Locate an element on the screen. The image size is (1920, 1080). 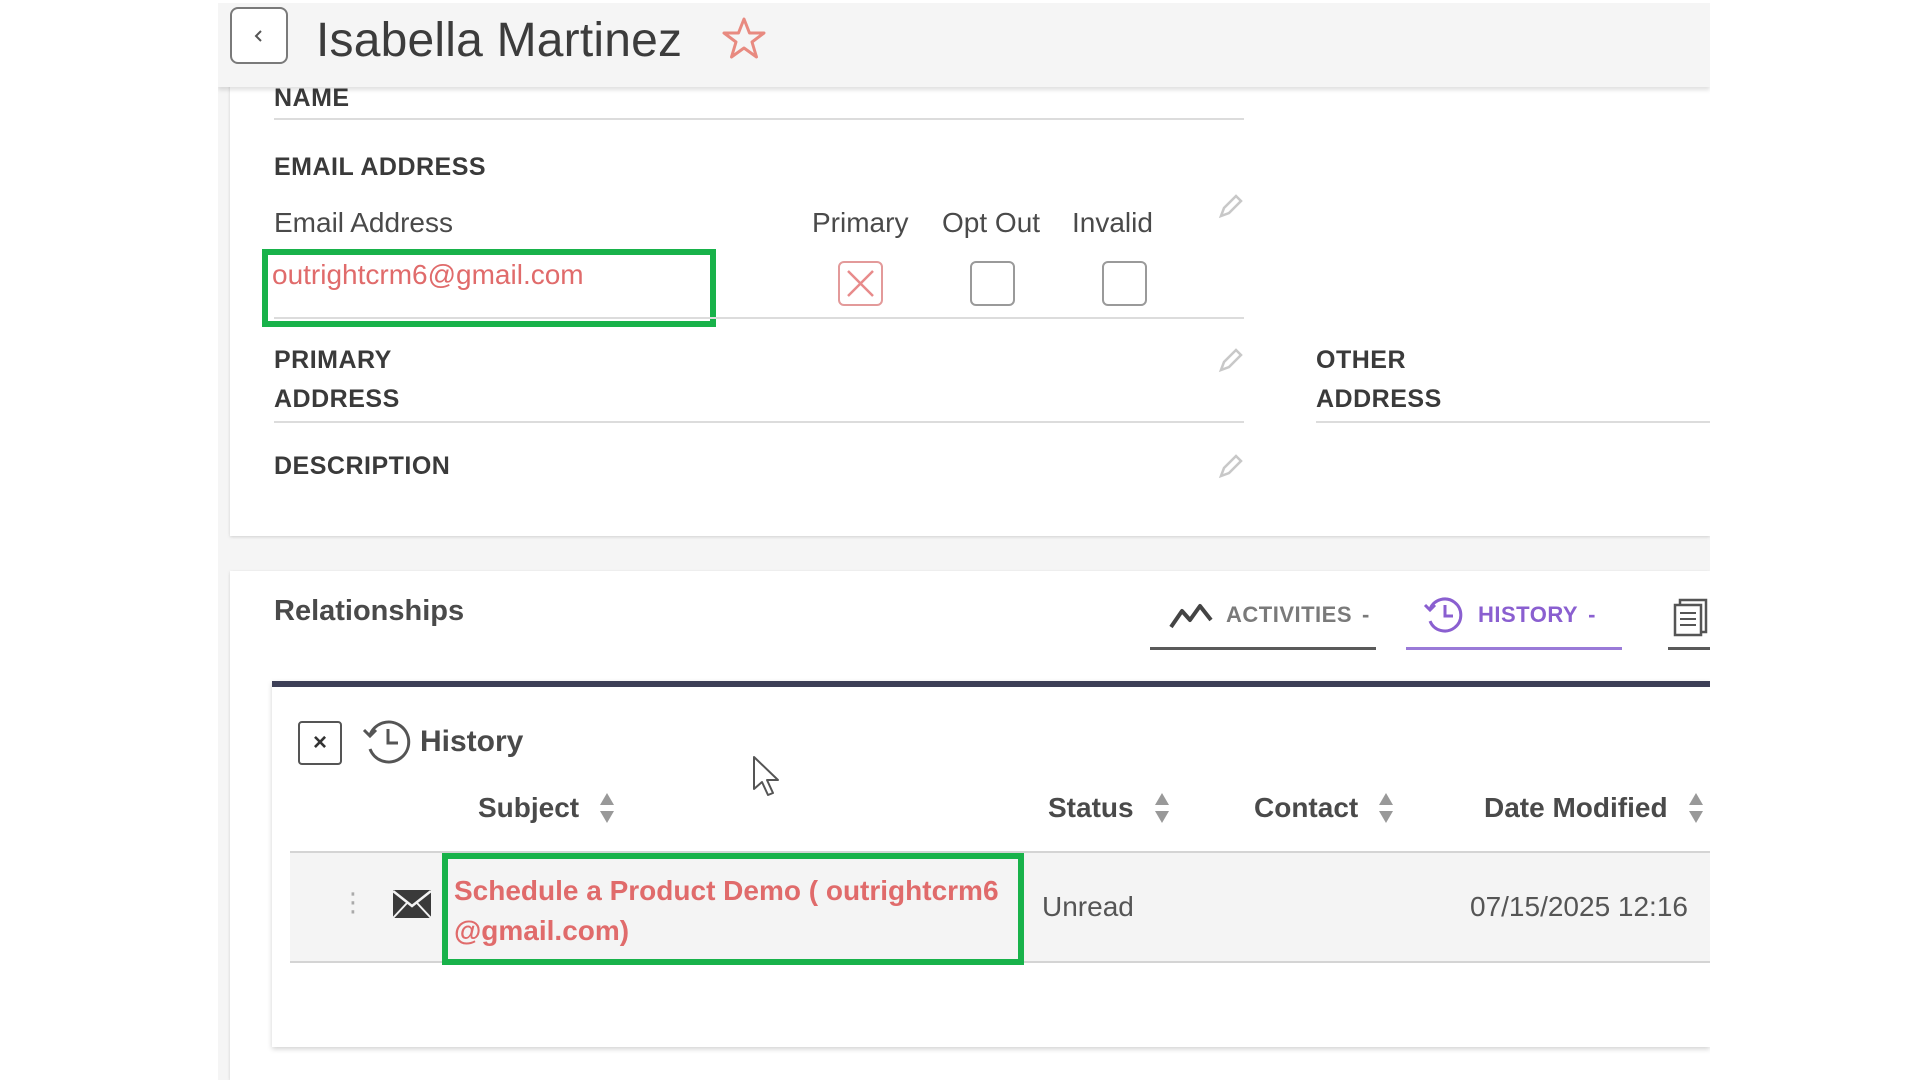
opt-out-column-label: Opt Out is located at coordinates (991, 222).